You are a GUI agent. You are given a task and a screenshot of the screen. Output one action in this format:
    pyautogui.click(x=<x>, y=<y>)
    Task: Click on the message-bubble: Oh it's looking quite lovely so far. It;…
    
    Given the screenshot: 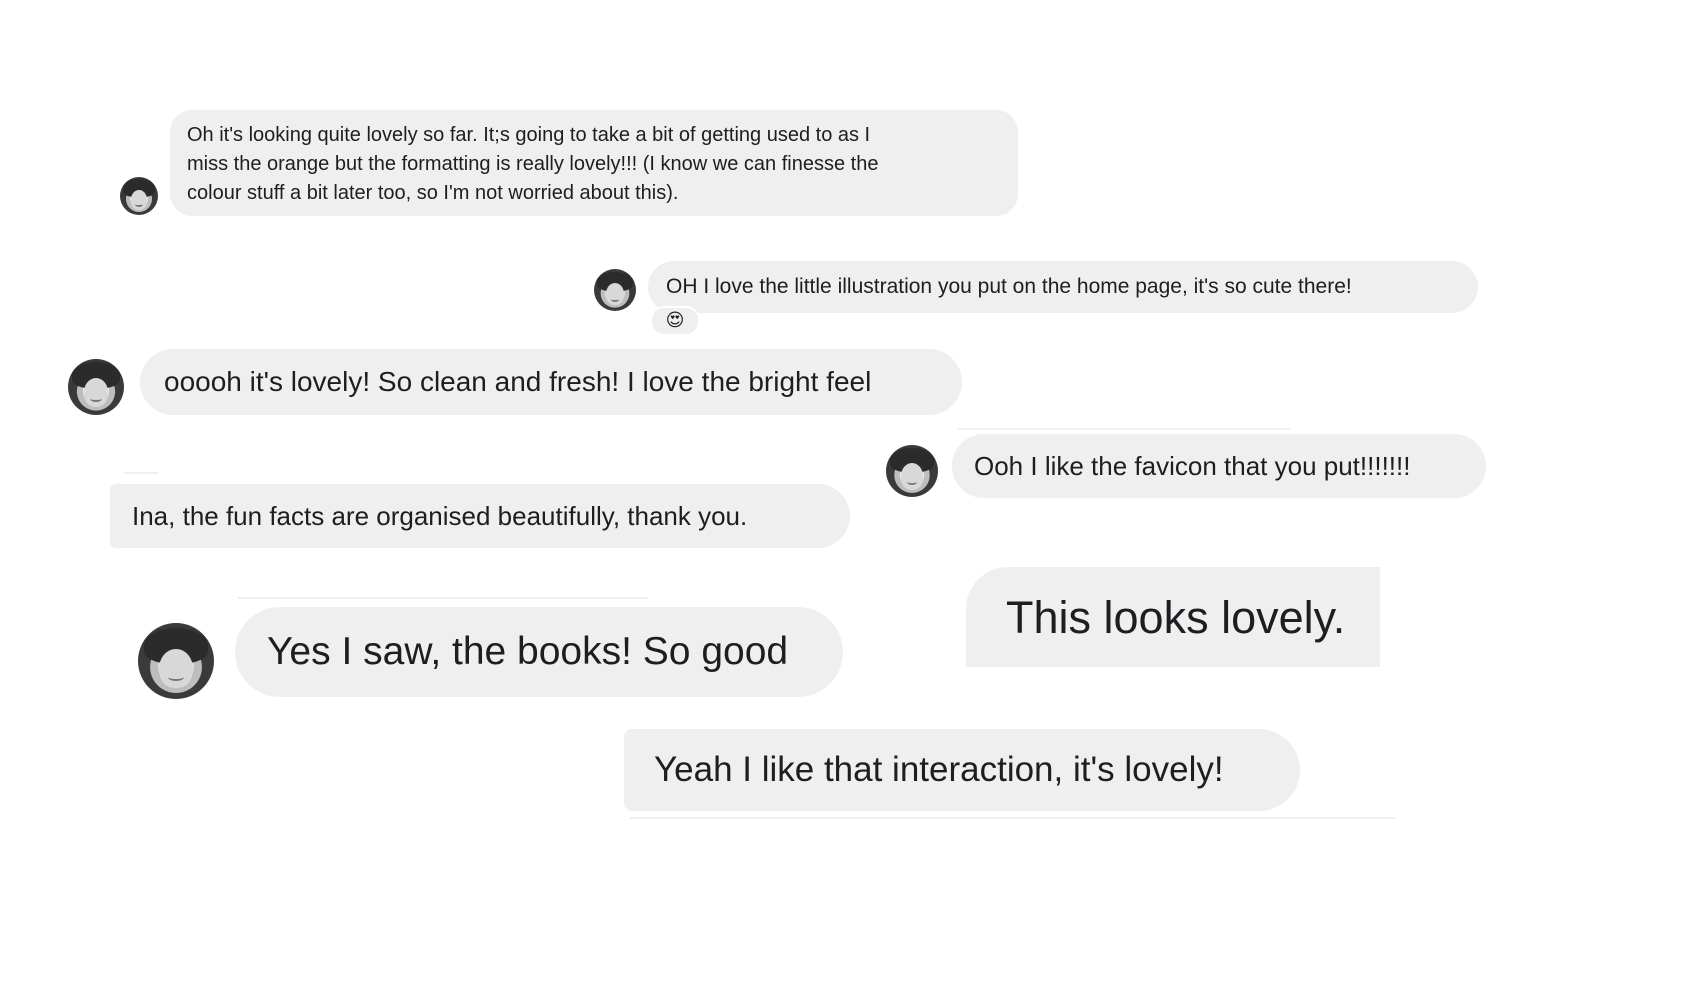 What is the action you would take?
    pyautogui.click(x=594, y=163)
    